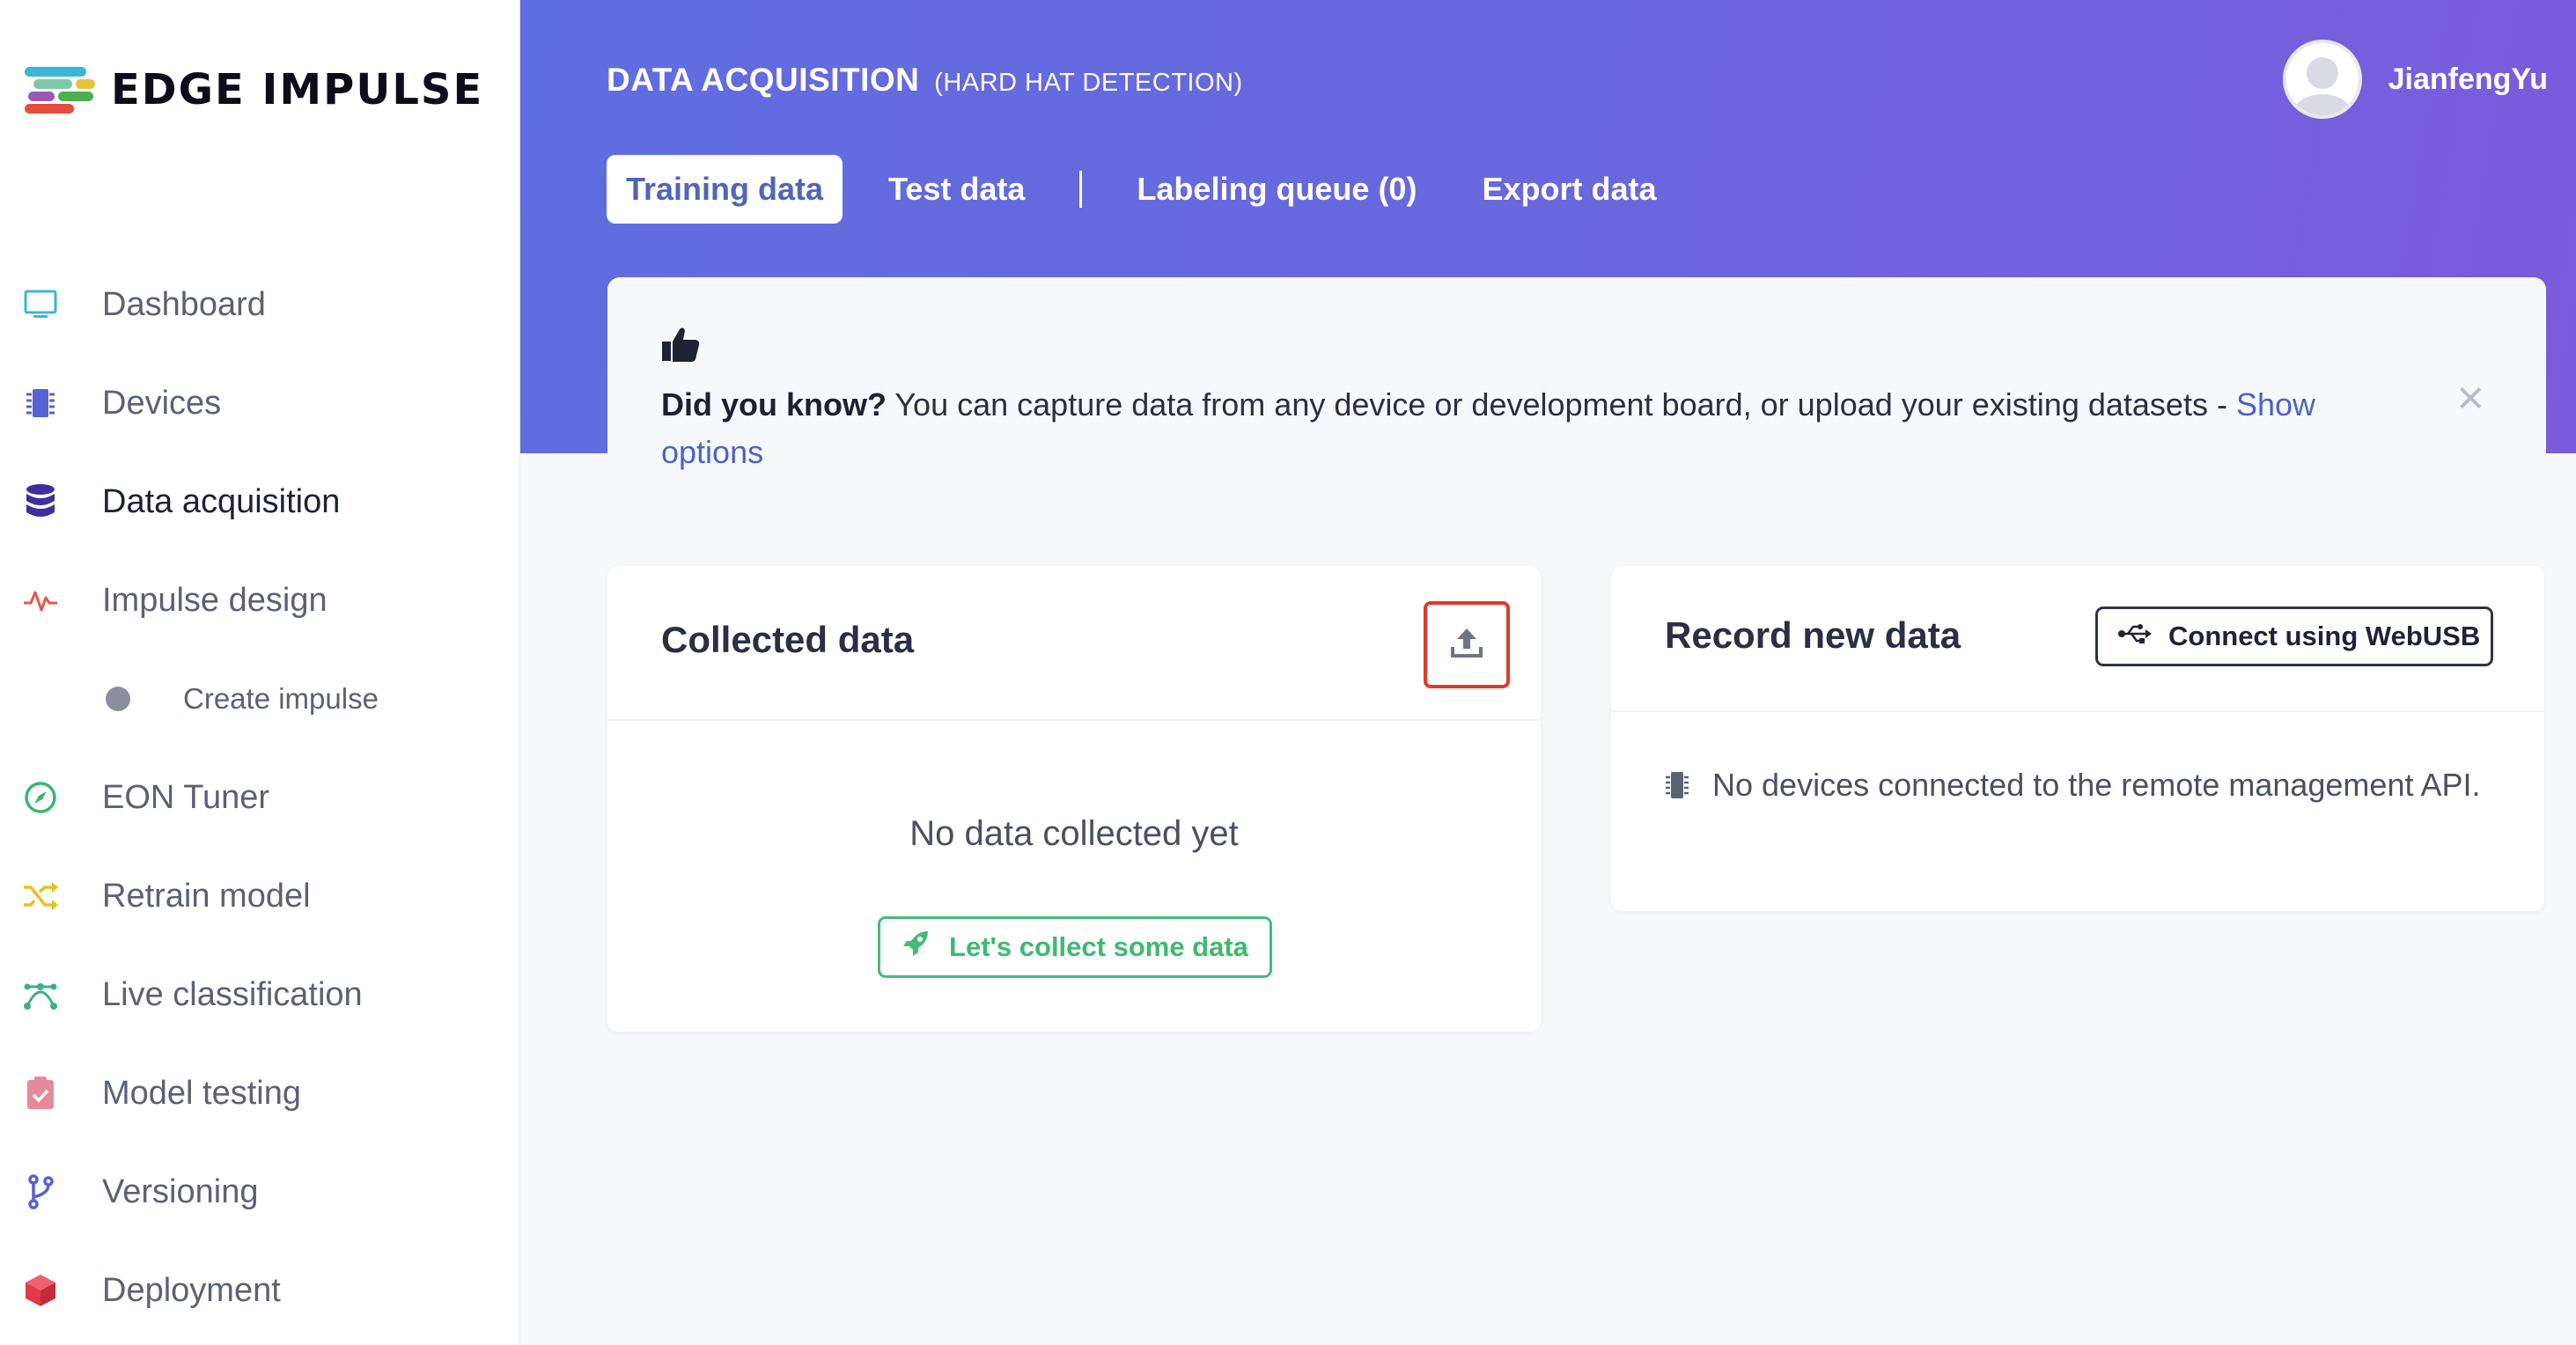 The width and height of the screenshot is (2576, 1345). Describe the element at coordinates (2322, 79) in the screenshot. I see `avatar` at that location.